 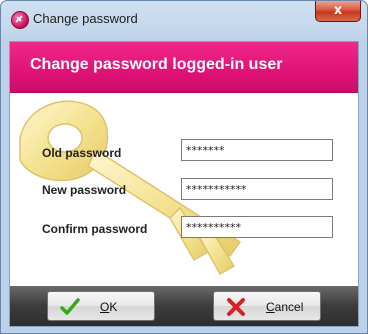 What do you see at coordinates (95, 229) in the screenshot?
I see `confirm-password-label: Confirm password` at bounding box center [95, 229].